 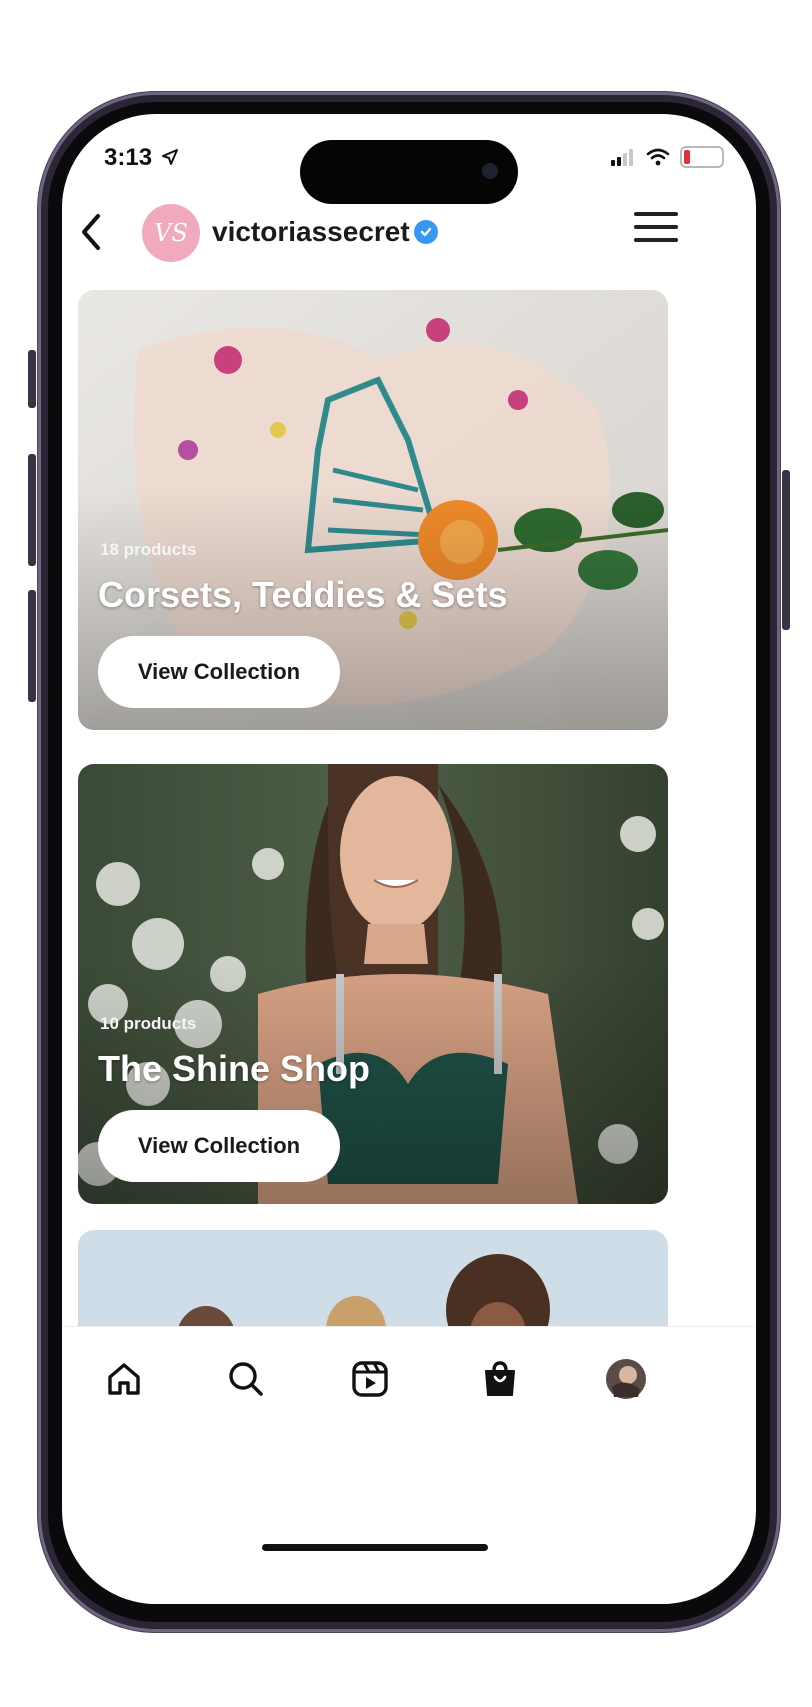 What do you see at coordinates (32, 646) in the screenshot?
I see `volume-down-button` at bounding box center [32, 646].